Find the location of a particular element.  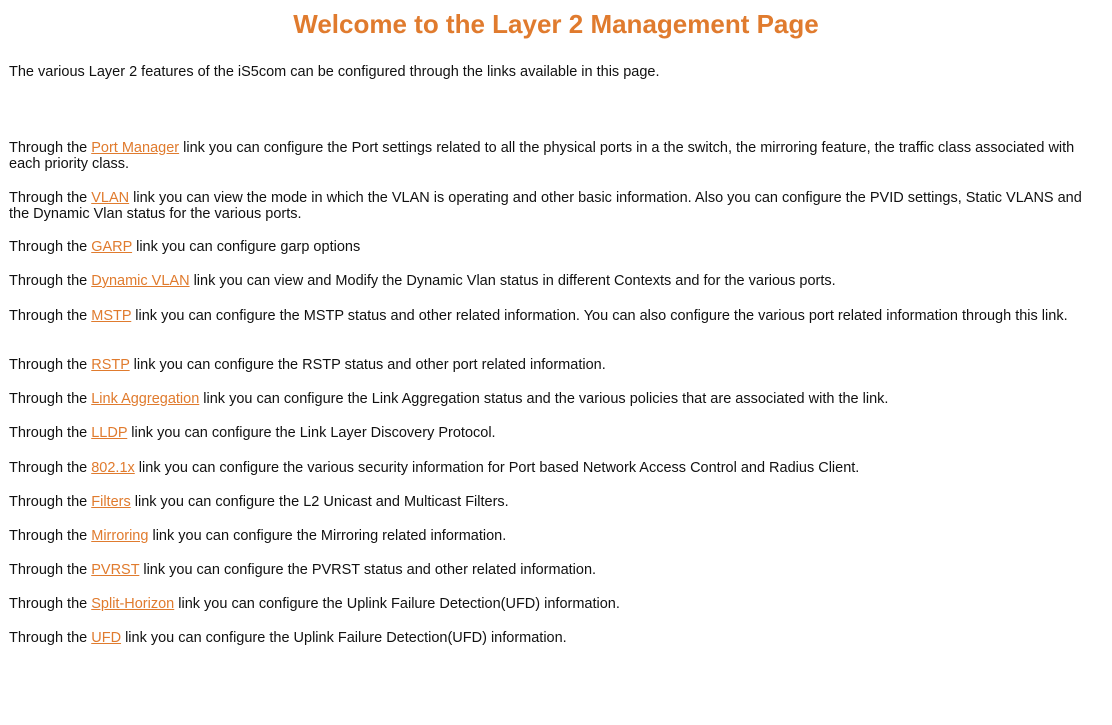

dynamic-vlan-link: Dynamic VLAN is located at coordinates (140, 281).